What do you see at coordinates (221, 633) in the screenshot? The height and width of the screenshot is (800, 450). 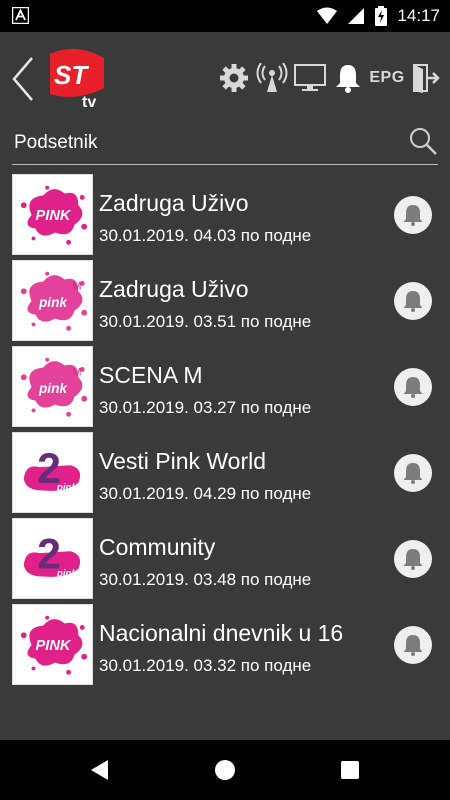 I see `show-title: Nacionalni dnevnik u 16` at bounding box center [221, 633].